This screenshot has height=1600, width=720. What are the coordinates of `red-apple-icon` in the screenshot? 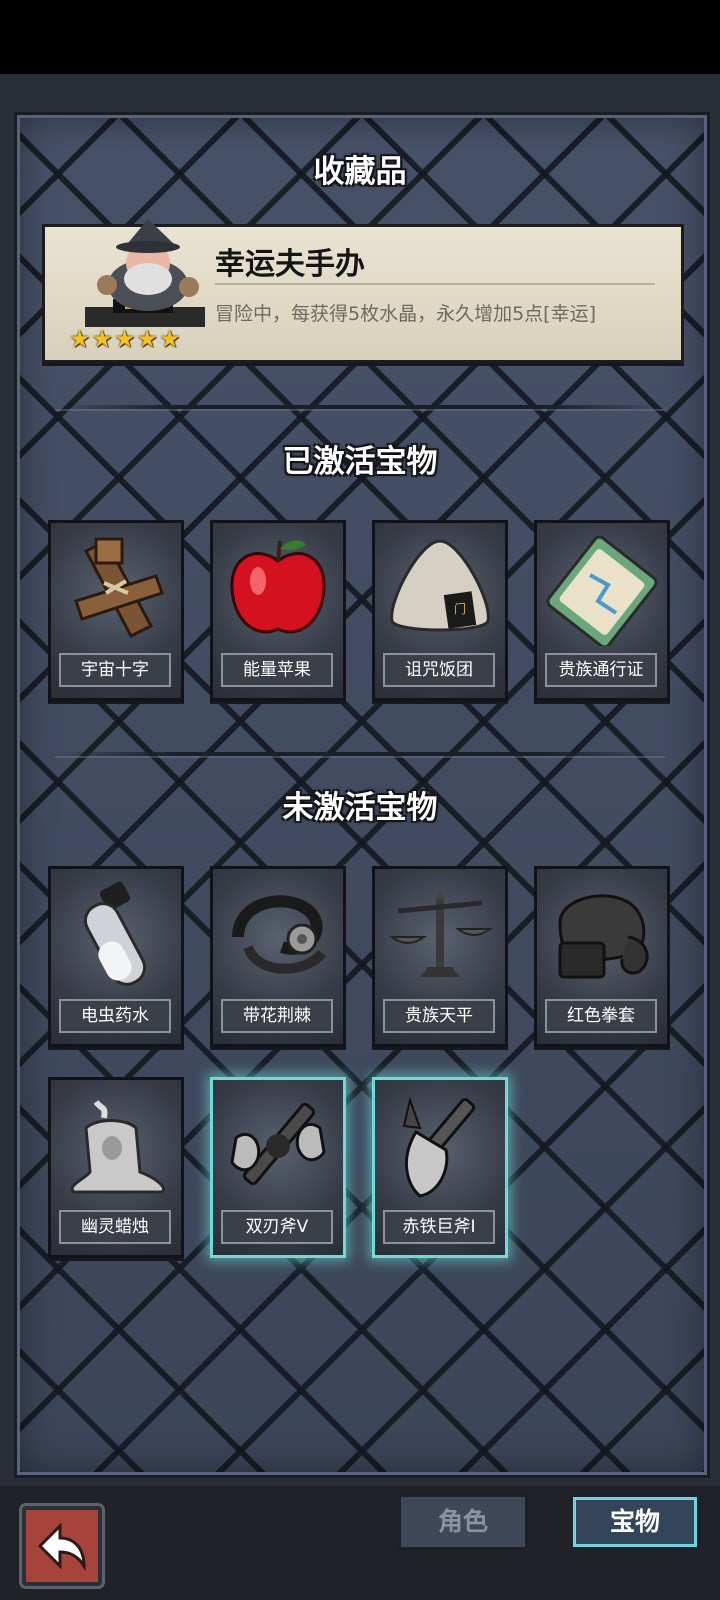 It's located at (278, 587).